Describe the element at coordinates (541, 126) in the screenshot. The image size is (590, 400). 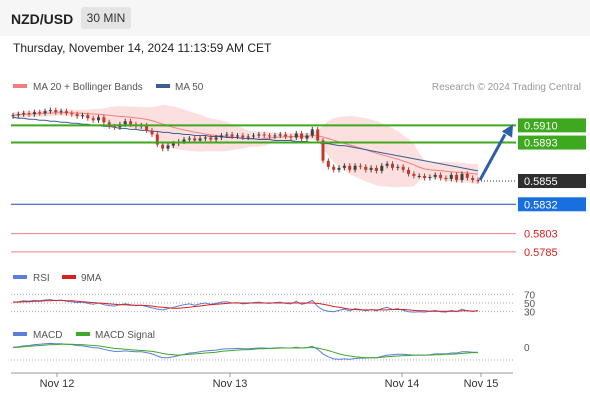
I see `resistance-label: 0.5910` at that location.